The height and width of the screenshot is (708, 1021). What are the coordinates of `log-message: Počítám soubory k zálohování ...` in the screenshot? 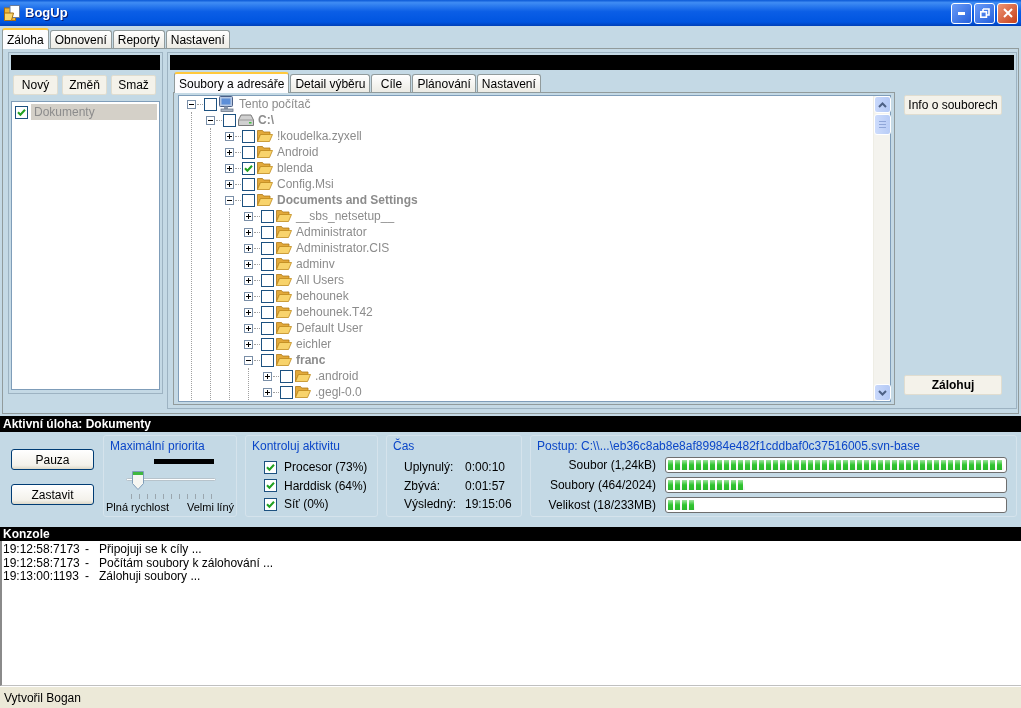 It's located at (186, 563).